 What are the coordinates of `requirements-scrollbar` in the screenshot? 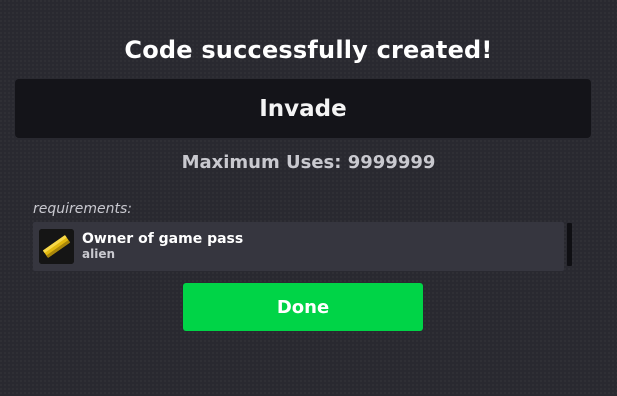 It's located at (569, 244).